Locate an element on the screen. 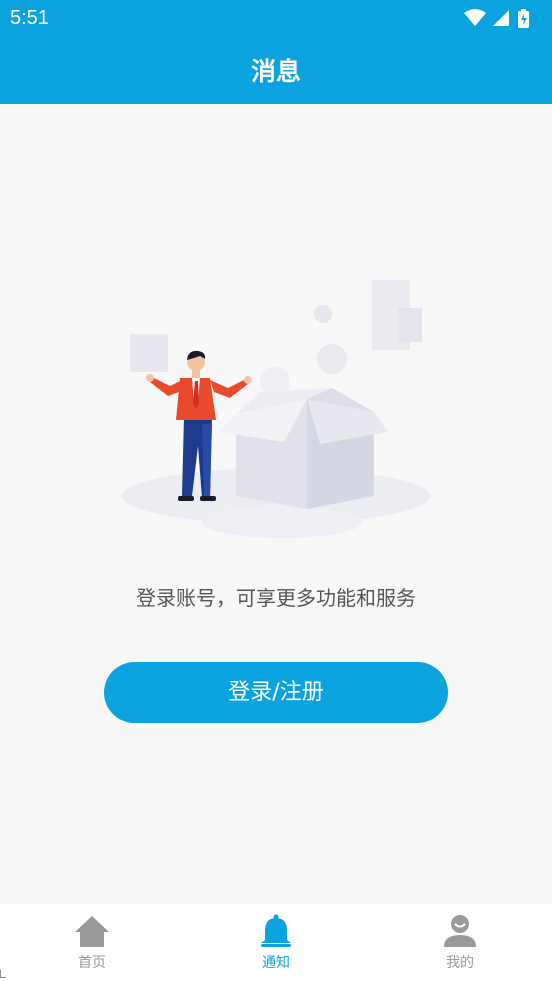  tab-home-label: 首页 is located at coordinates (92, 963).